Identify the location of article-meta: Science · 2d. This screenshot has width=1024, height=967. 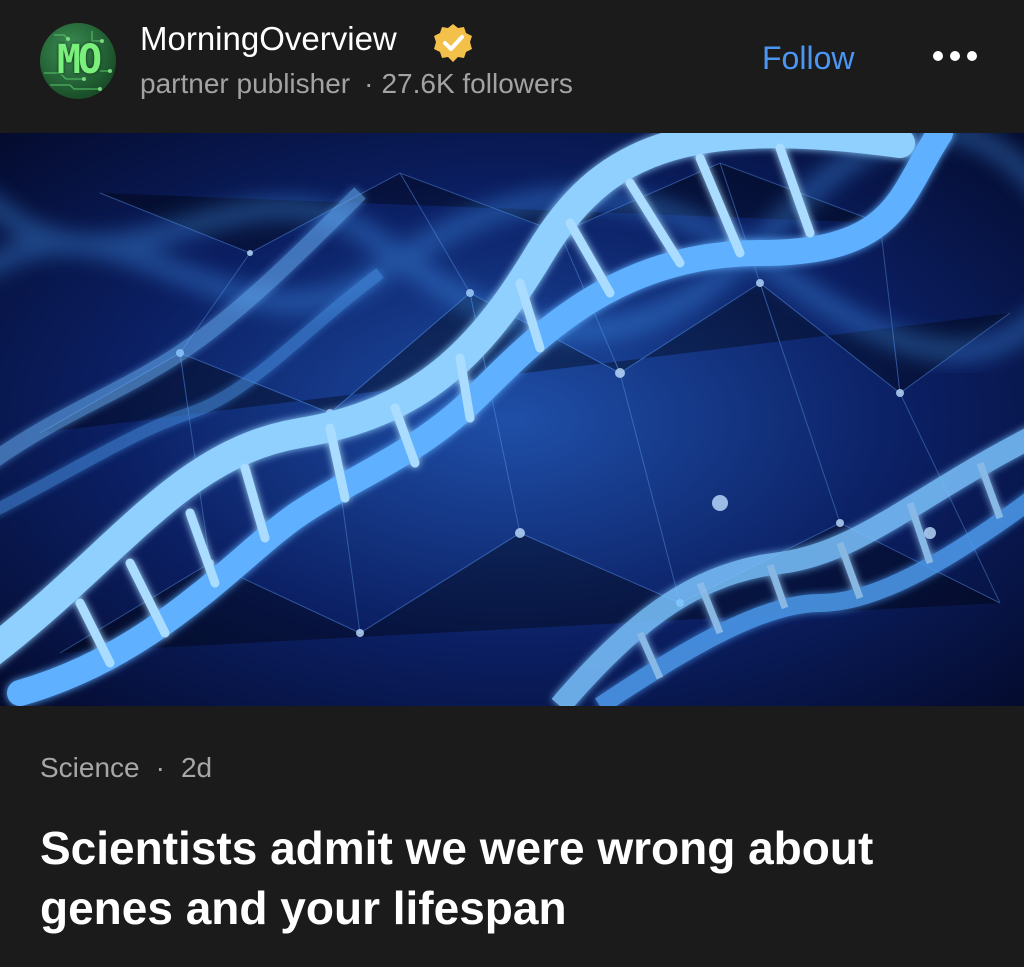
(126, 768).